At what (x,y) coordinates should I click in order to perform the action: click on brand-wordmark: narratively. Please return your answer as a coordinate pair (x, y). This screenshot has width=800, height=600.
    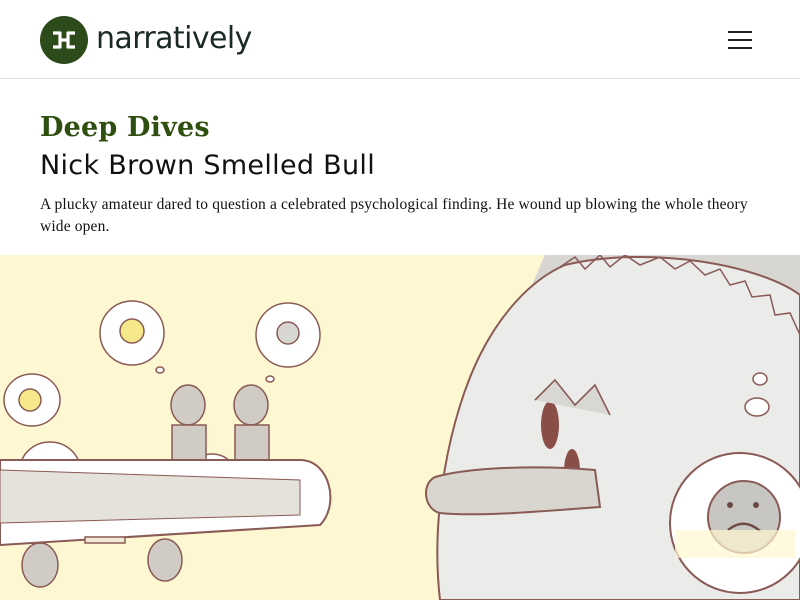
    Looking at the image, I should click on (174, 40).